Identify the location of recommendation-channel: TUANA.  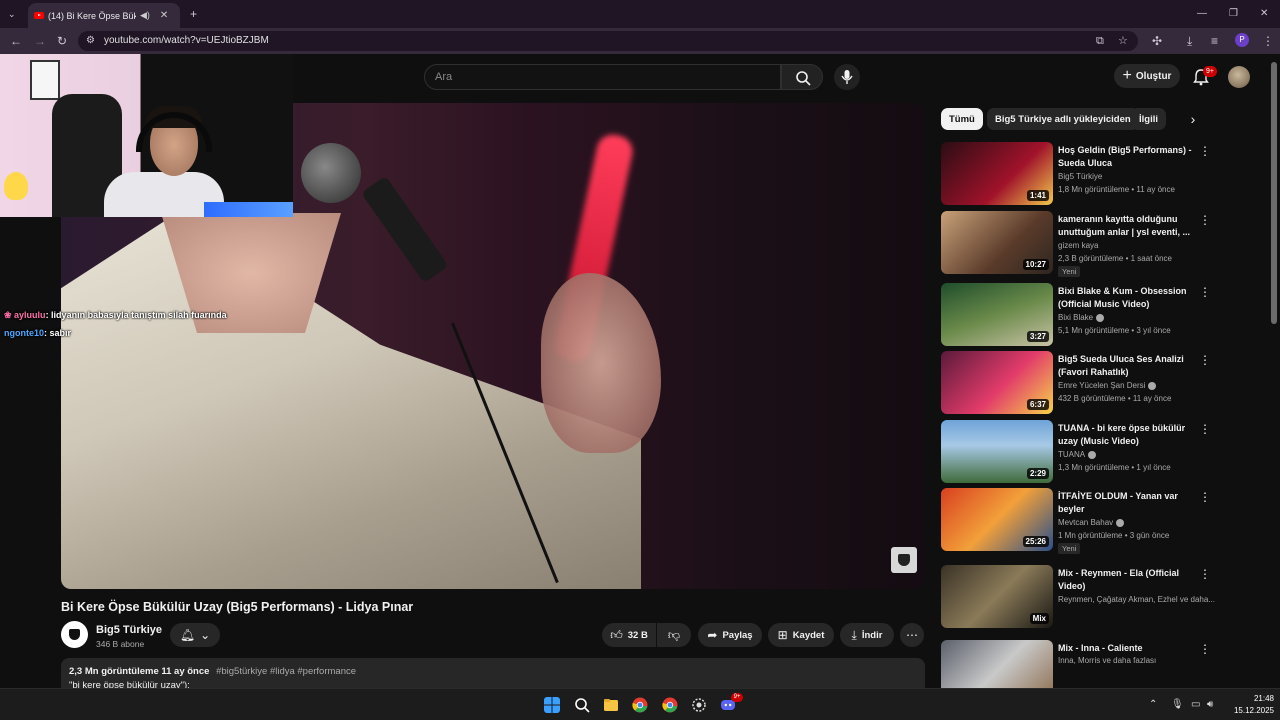
(1077, 454).